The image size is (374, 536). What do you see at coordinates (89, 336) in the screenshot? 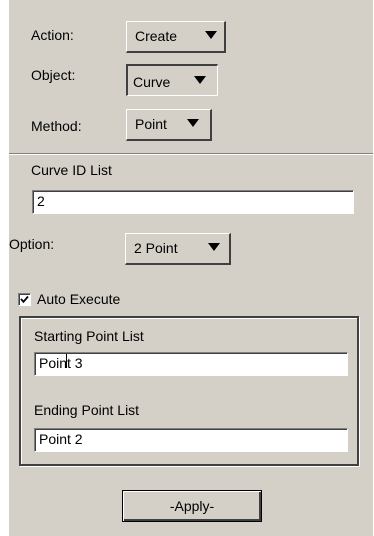
I see `starting-point-list-label: Starting Point List` at bounding box center [89, 336].